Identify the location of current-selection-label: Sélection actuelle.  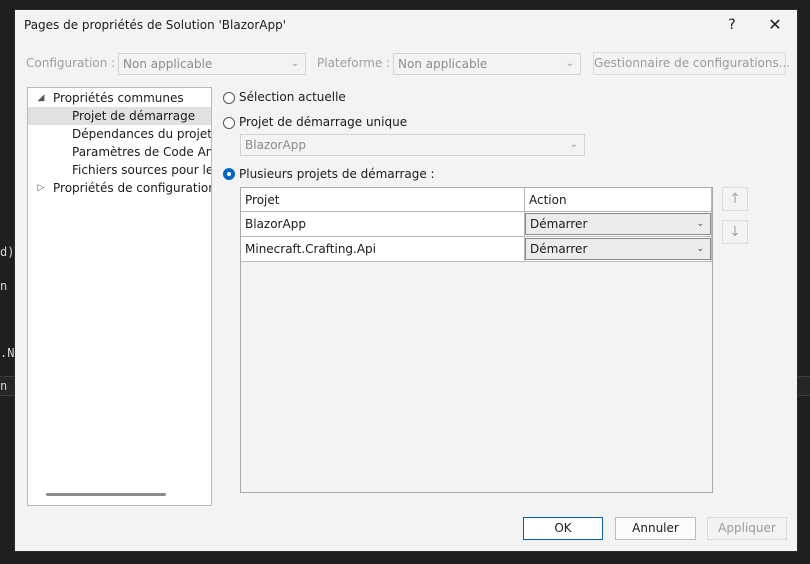
(292, 97).